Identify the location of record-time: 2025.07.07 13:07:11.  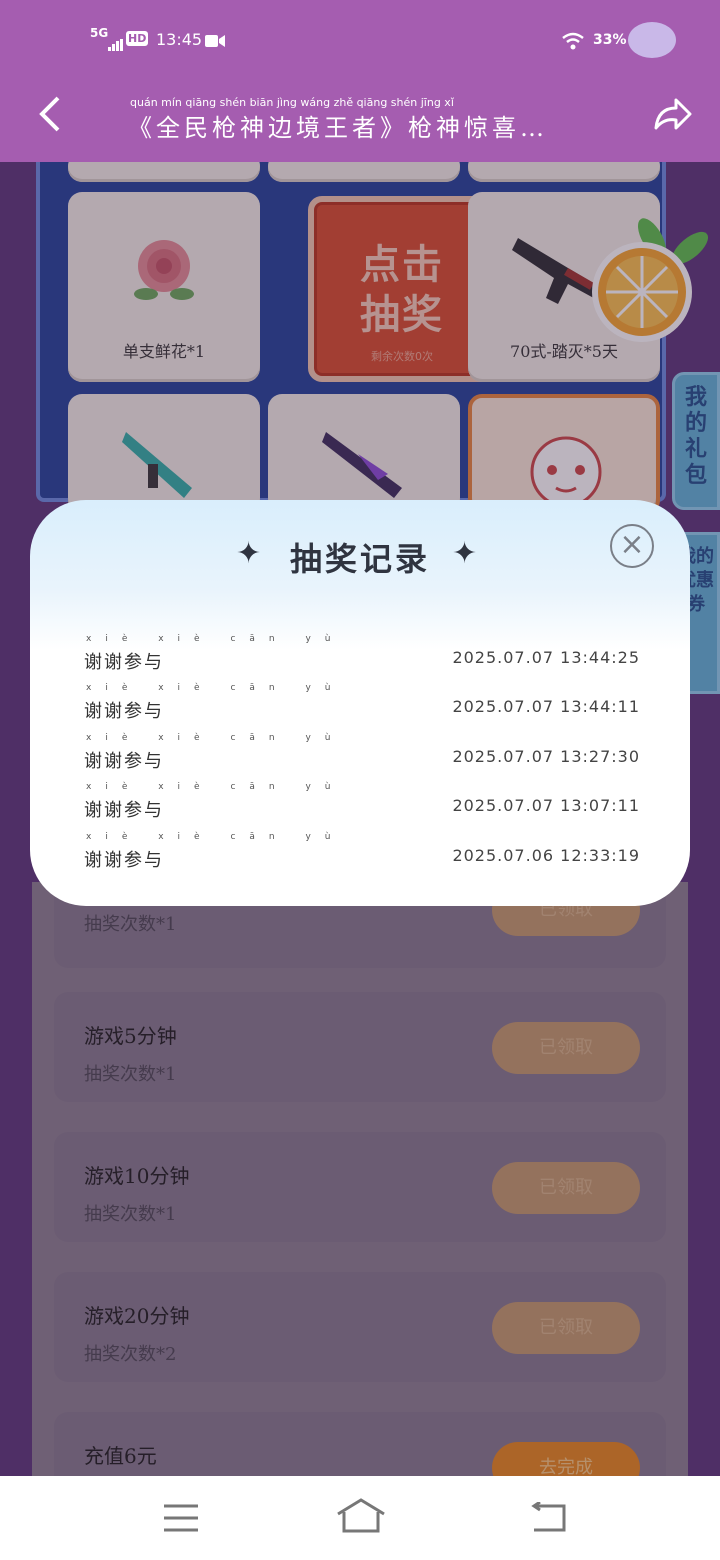
(546, 805).